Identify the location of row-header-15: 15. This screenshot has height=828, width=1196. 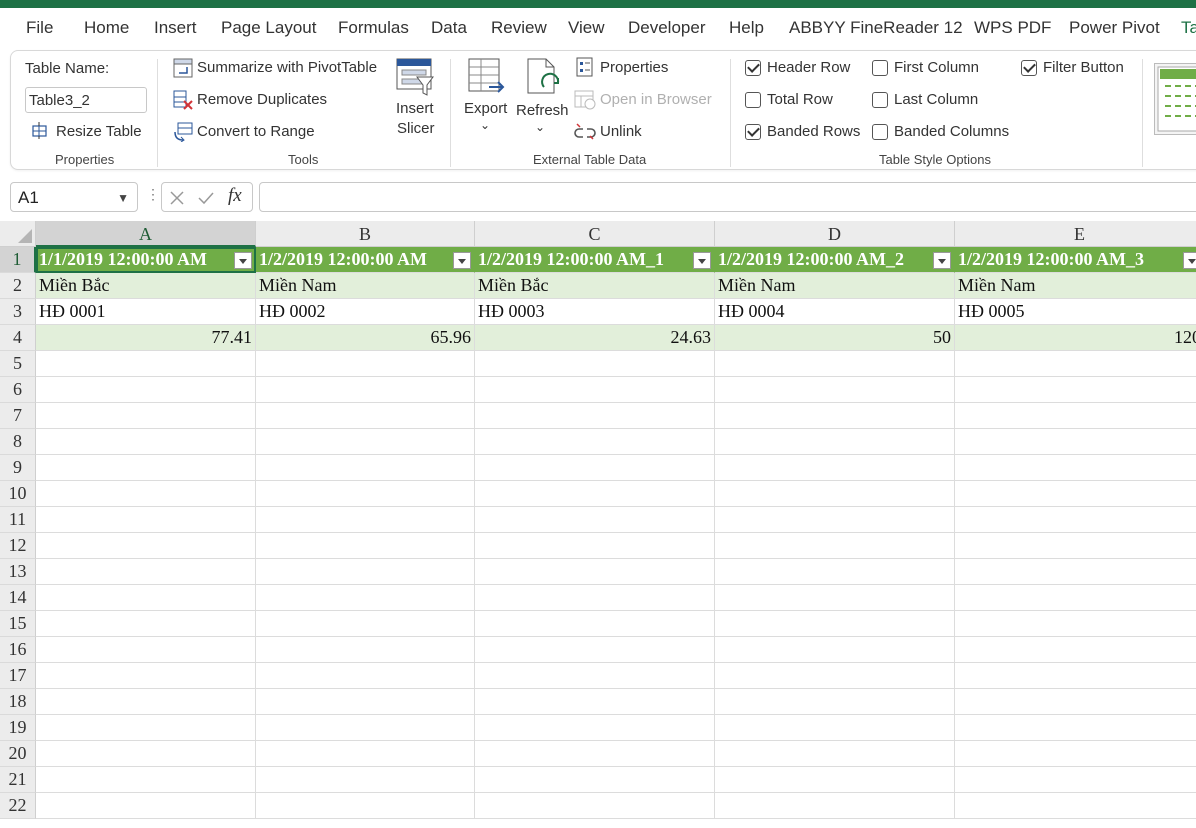
(18, 624).